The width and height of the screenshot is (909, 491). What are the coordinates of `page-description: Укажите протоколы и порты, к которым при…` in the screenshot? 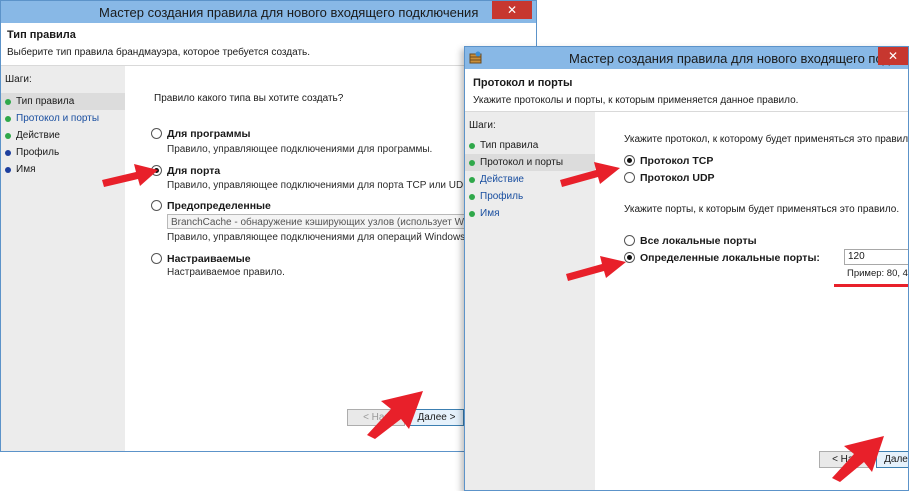 It's located at (636, 100).